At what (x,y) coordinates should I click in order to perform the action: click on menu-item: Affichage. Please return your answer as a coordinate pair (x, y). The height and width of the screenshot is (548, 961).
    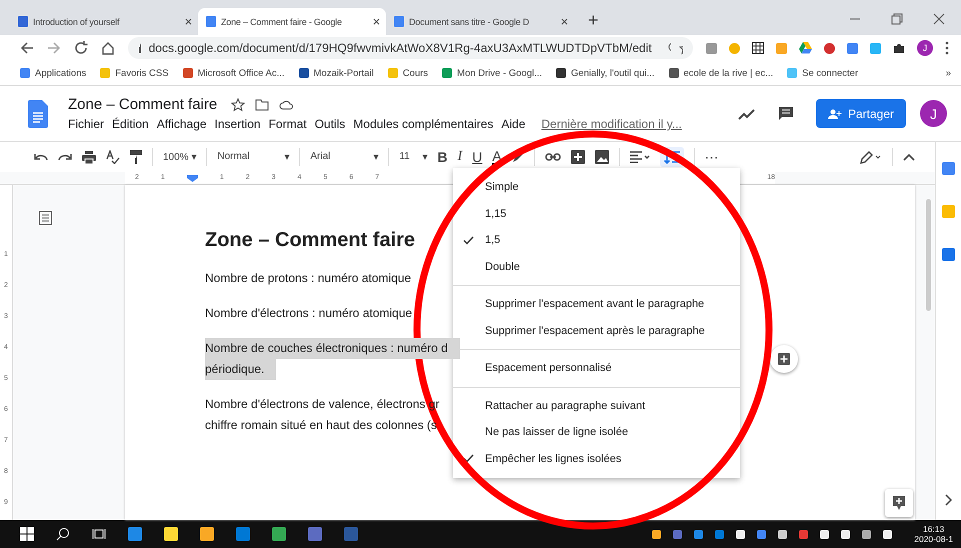
    Looking at the image, I should click on (181, 124).